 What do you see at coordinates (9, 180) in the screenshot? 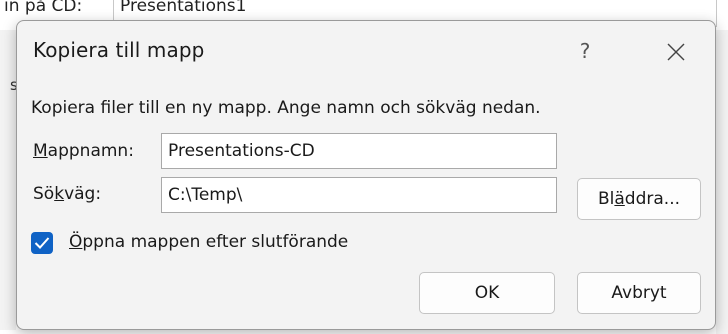
I see `background-left-strip: s` at bounding box center [9, 180].